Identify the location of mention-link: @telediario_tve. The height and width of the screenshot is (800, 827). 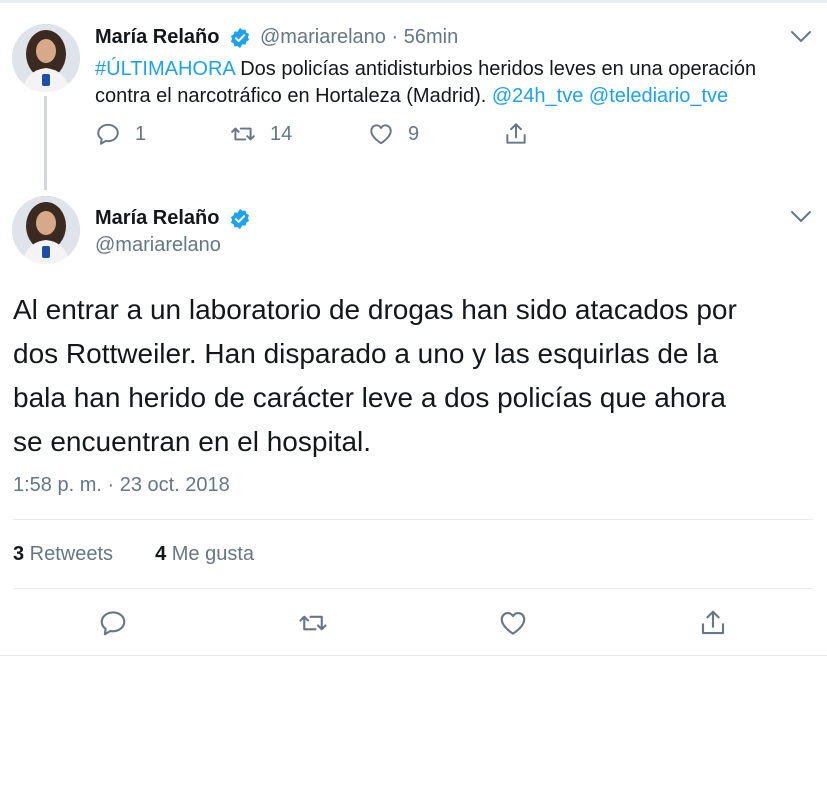
(658, 96).